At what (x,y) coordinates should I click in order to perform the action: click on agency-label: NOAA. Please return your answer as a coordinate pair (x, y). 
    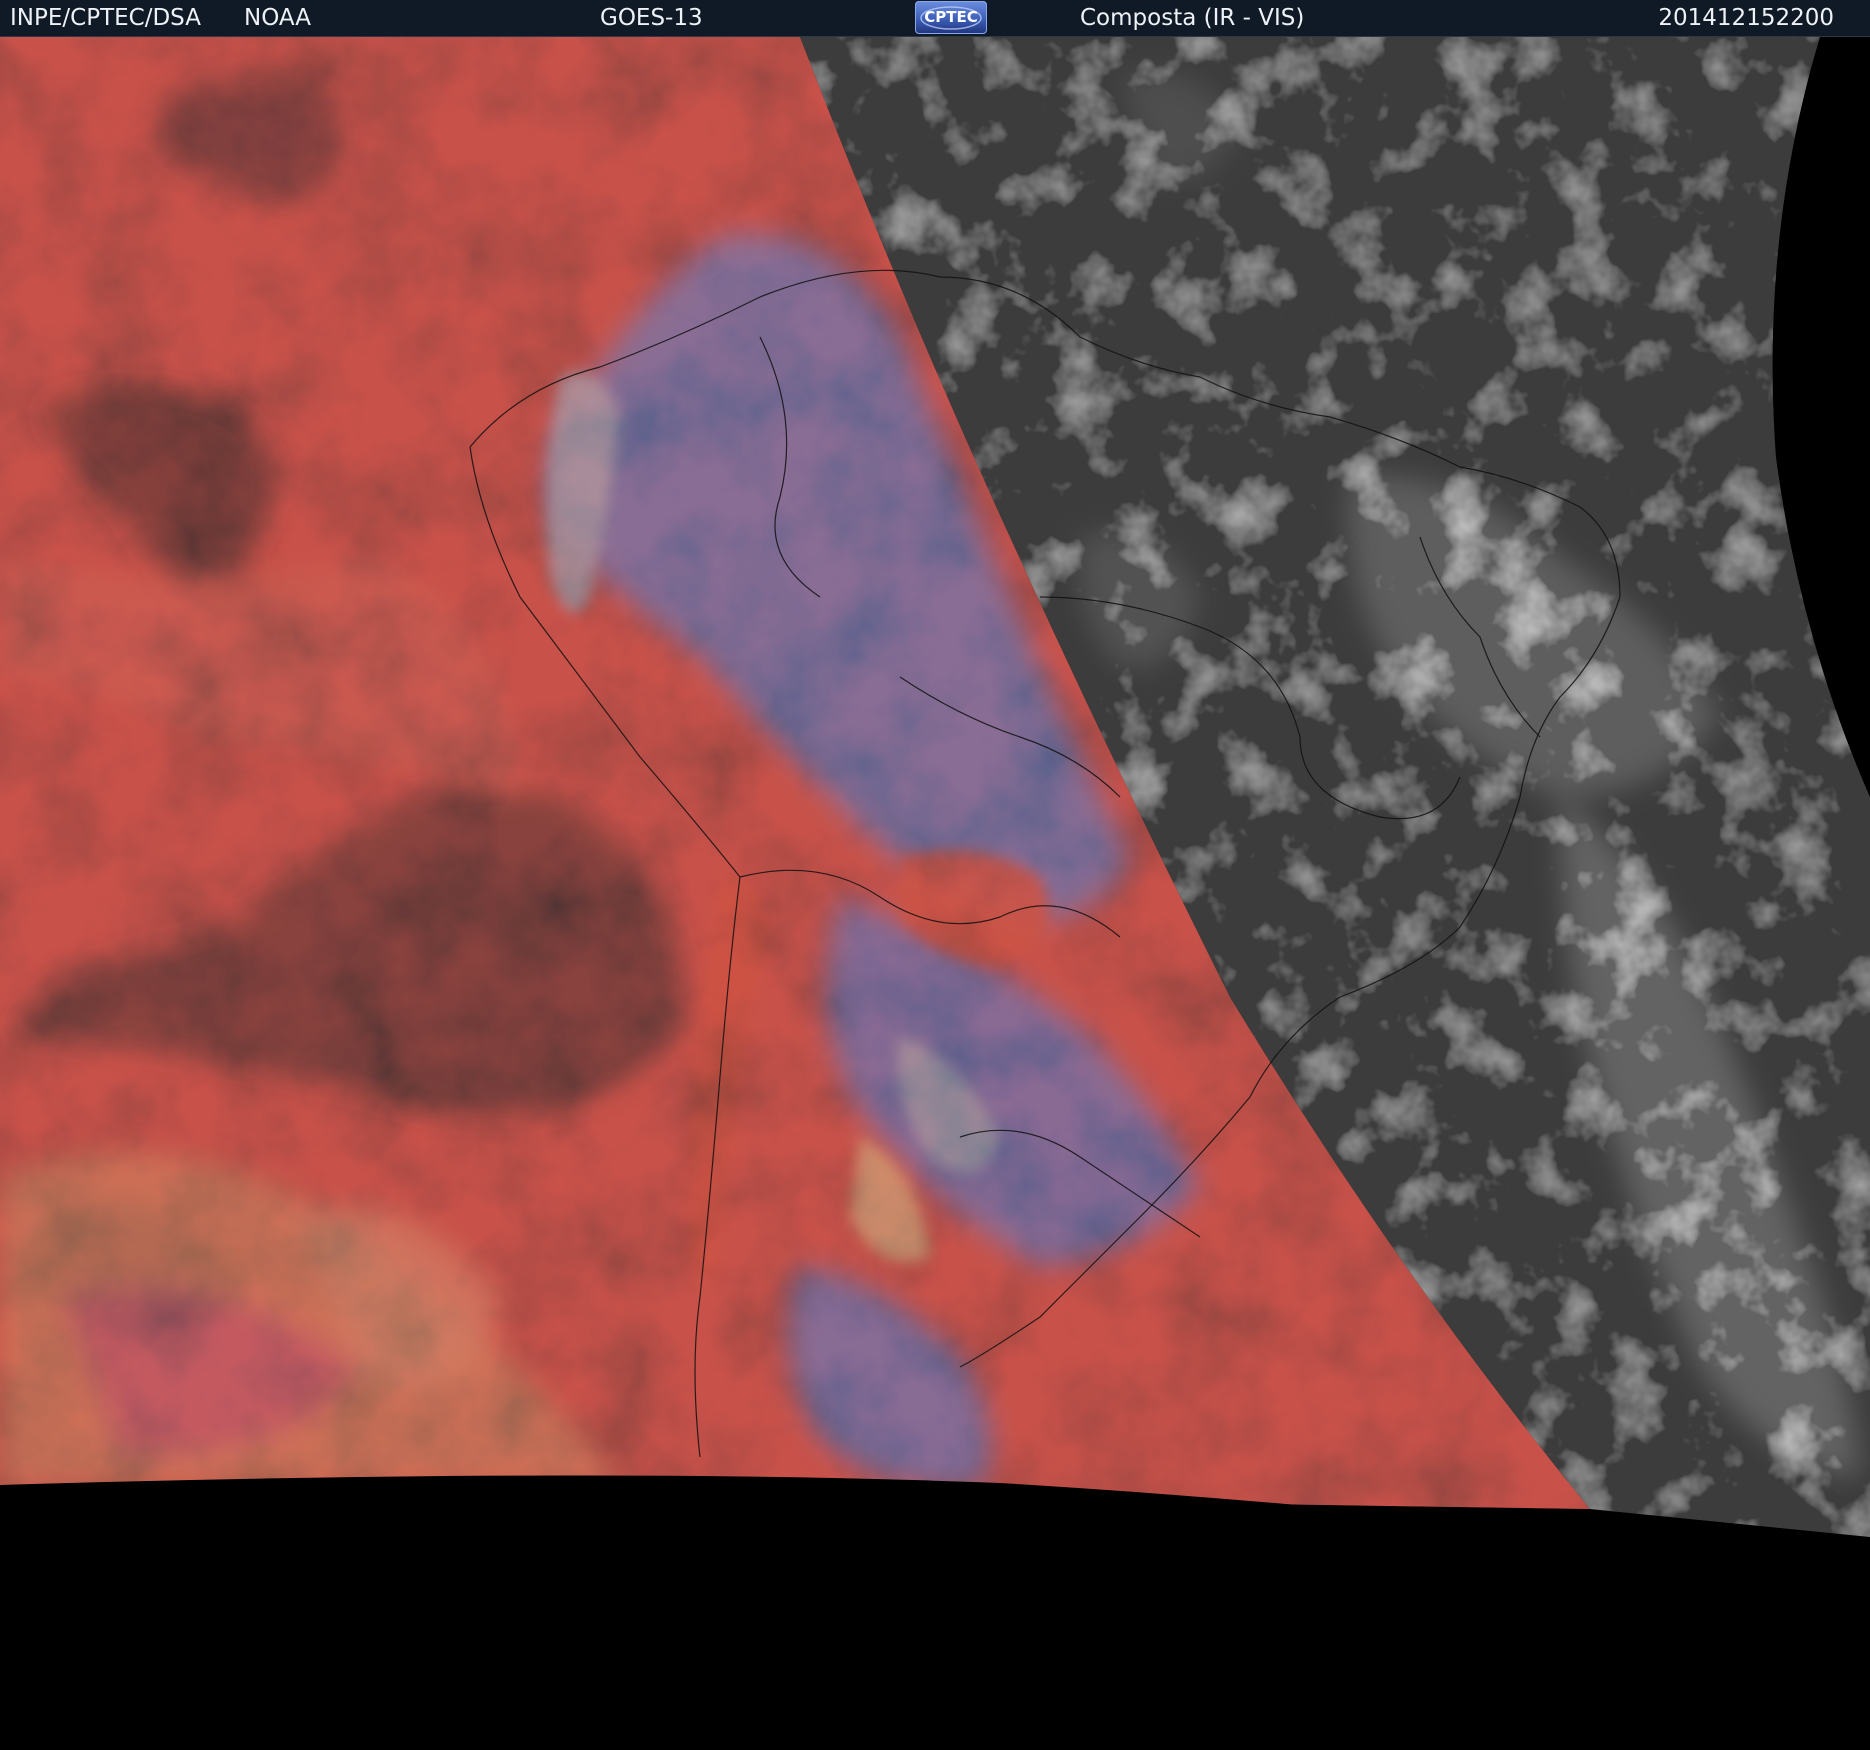
    Looking at the image, I should click on (278, 18).